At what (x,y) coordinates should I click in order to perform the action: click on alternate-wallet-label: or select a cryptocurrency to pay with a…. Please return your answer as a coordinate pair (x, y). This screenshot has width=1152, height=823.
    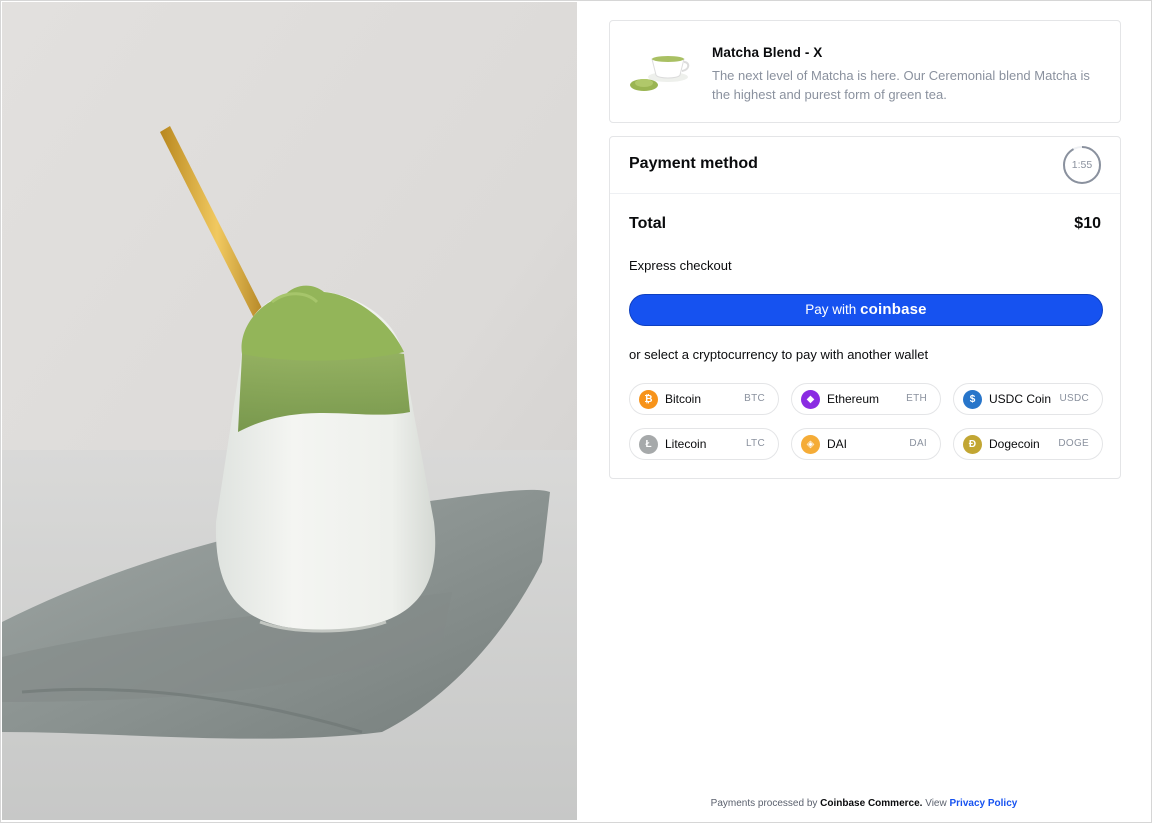
    Looking at the image, I should click on (779, 354).